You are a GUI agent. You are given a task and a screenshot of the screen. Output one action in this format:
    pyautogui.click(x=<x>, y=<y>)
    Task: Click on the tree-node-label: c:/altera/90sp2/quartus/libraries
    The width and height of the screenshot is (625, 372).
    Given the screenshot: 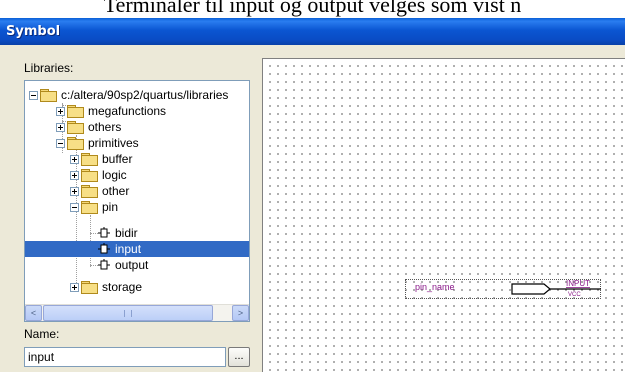 What is the action you would take?
    pyautogui.click(x=145, y=94)
    